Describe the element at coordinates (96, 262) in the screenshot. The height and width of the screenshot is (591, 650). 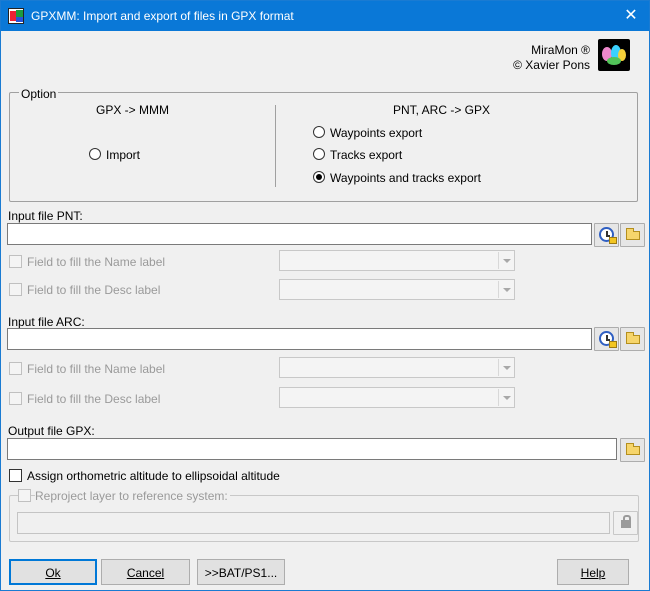
I see `pnt-name-field-label: Field to fill the Name label` at that location.